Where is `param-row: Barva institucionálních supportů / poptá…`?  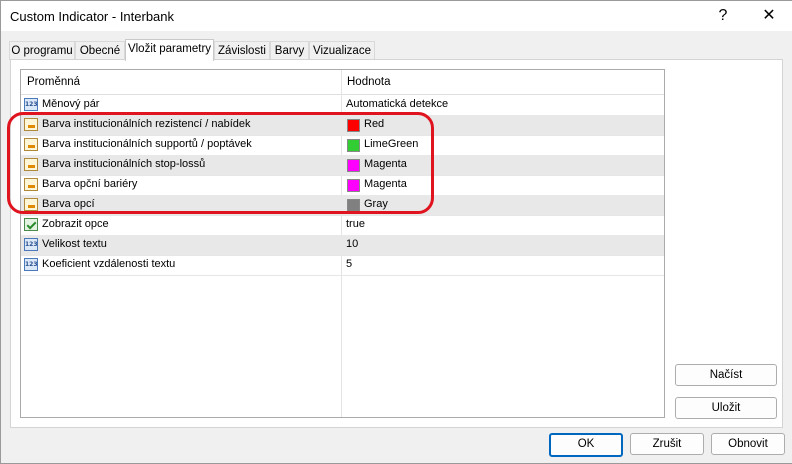
param-row: Barva institucionálních supportů / poptá… is located at coordinates (342, 145).